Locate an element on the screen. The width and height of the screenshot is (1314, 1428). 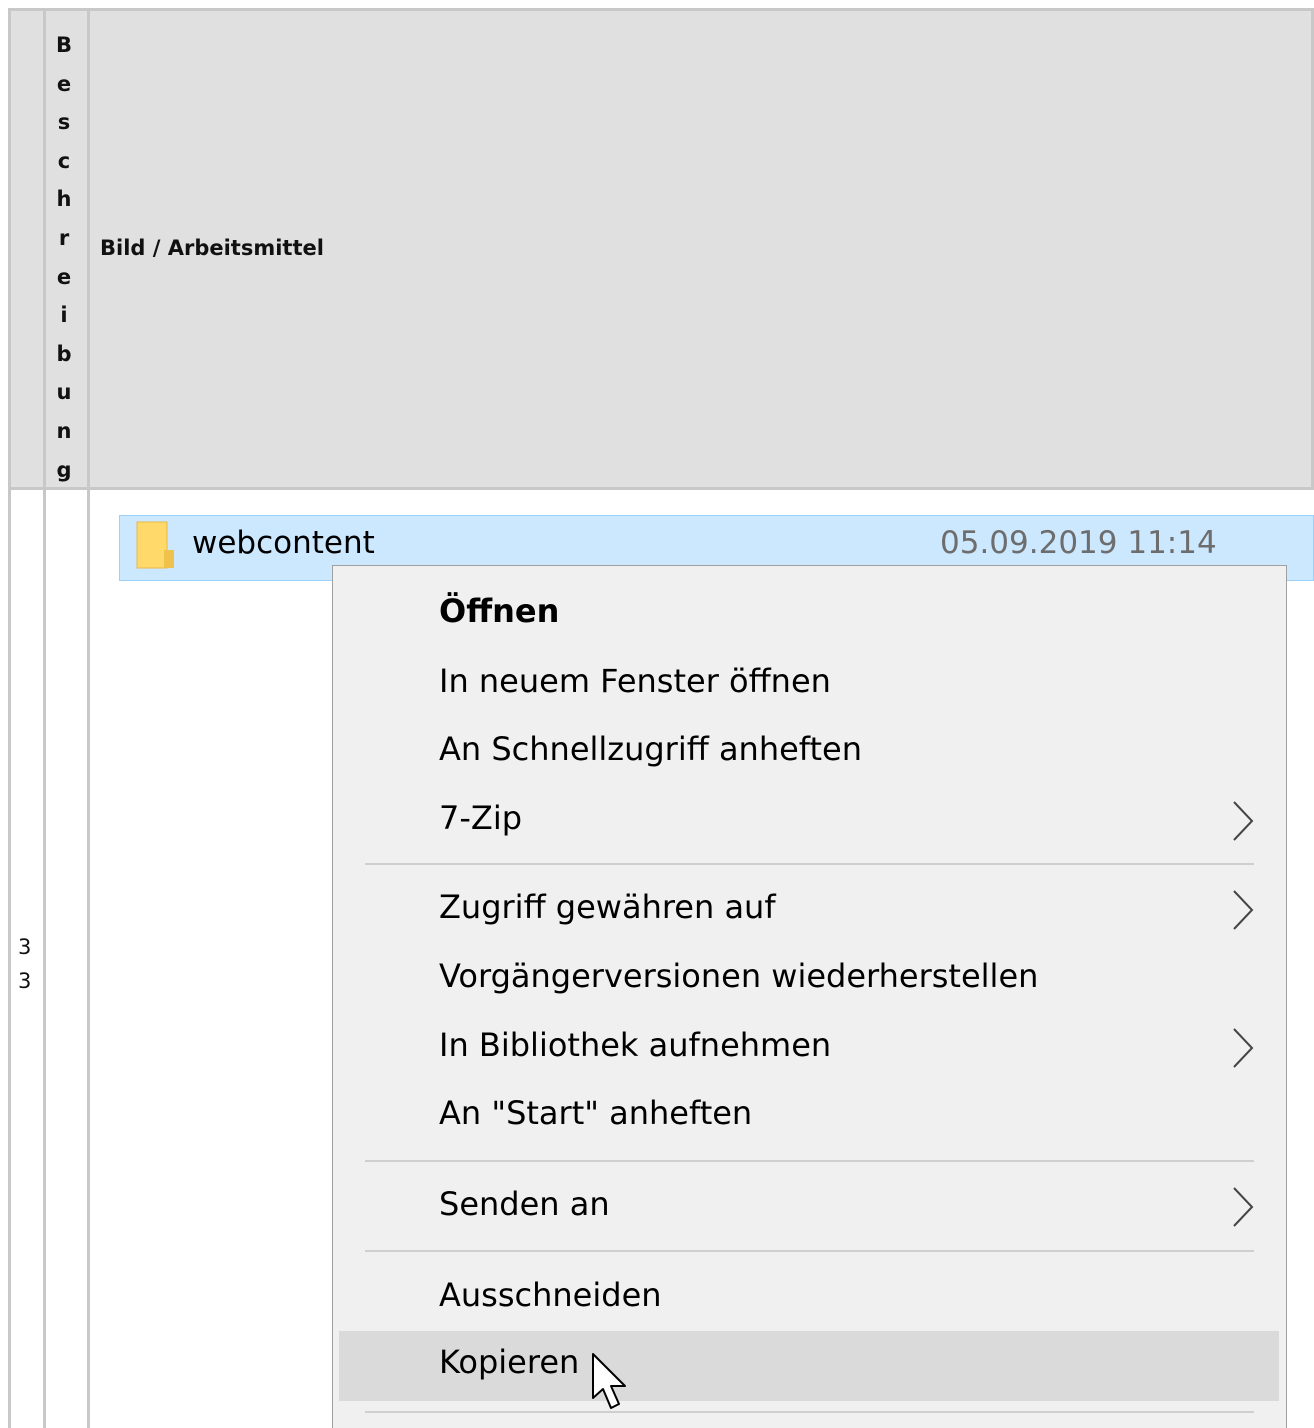
menu-item-send-to: Senden an is located at coordinates (524, 1204).